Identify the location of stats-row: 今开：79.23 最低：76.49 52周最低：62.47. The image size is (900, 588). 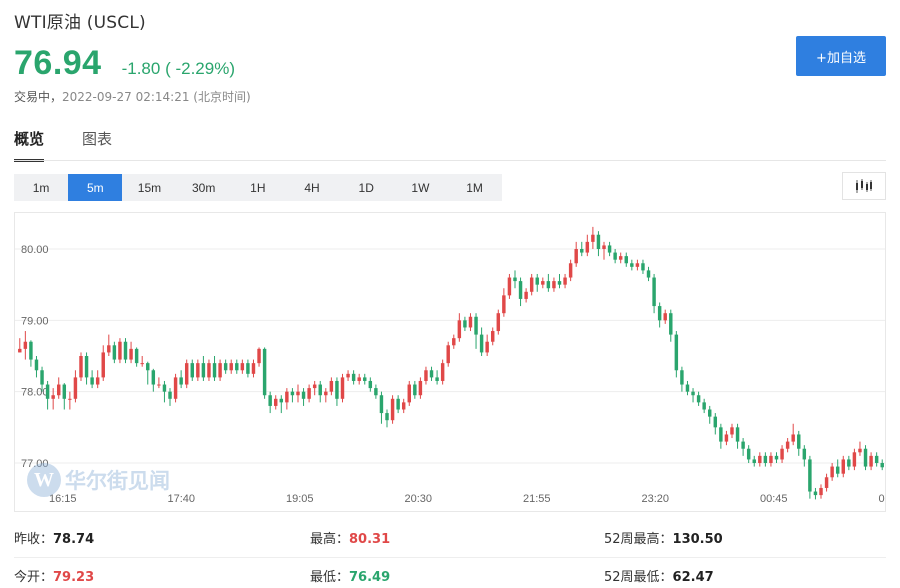
(450, 573).